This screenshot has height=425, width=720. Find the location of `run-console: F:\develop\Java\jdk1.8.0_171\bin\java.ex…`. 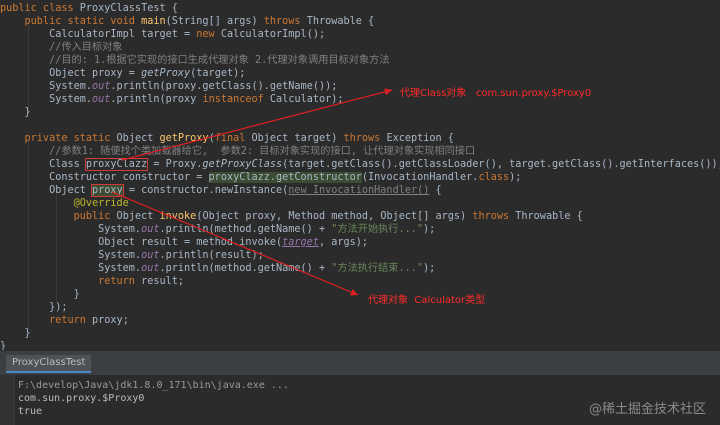

run-console: F:\develop\Java\jdk1.8.0_171\bin\java.ex… is located at coordinates (360, 400).